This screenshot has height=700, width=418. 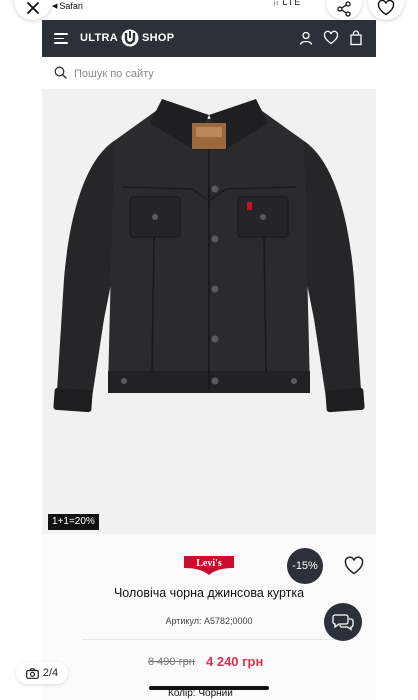 I want to click on logo-mark-icon, so click(x=130, y=38).